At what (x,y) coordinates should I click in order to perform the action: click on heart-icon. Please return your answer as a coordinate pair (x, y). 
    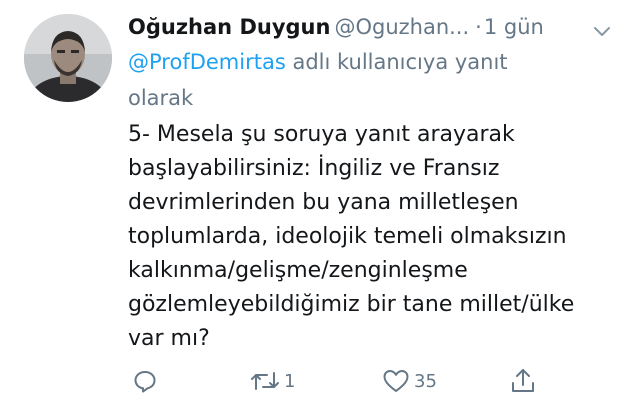
    Looking at the image, I should click on (396, 381).